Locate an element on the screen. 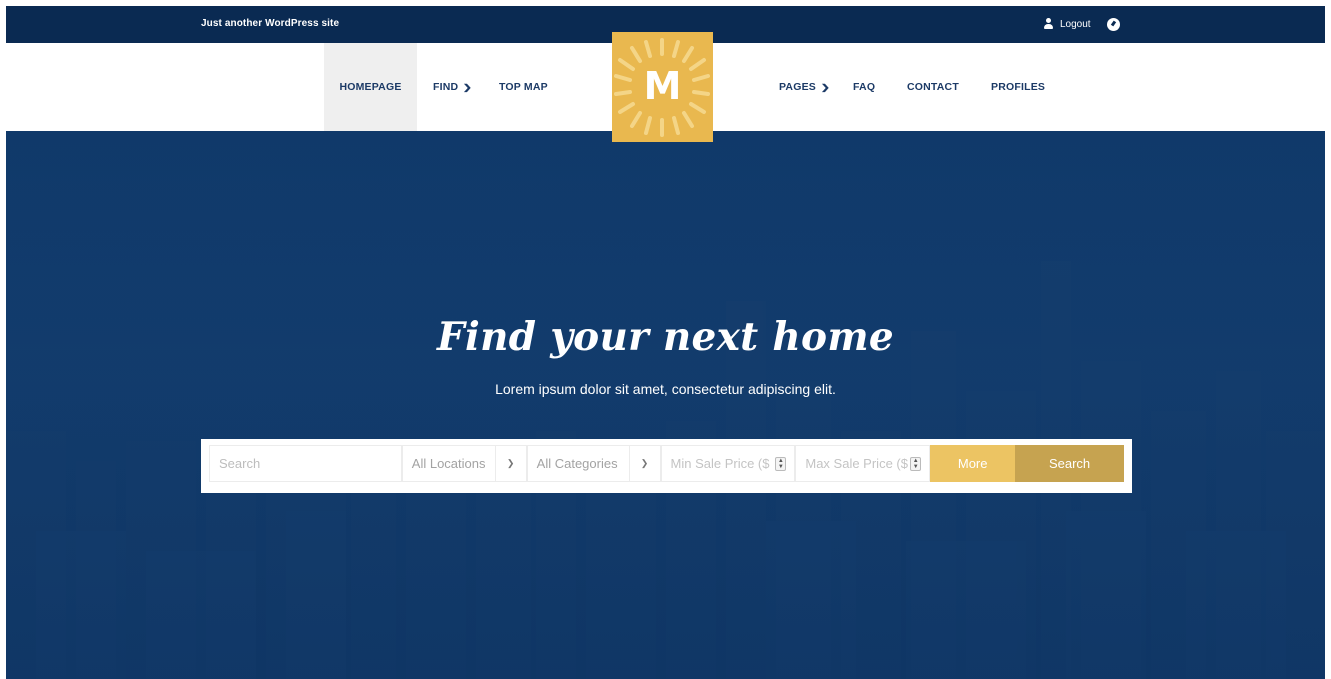 This screenshot has height=679, width=1331. nav-contact-label: CONTACT is located at coordinates (933, 87).